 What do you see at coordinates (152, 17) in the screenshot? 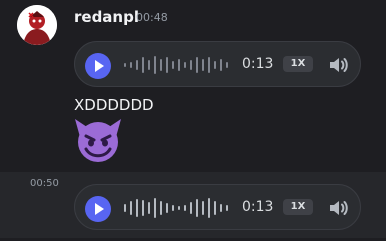
I see `message-timestamp: 00:48` at bounding box center [152, 17].